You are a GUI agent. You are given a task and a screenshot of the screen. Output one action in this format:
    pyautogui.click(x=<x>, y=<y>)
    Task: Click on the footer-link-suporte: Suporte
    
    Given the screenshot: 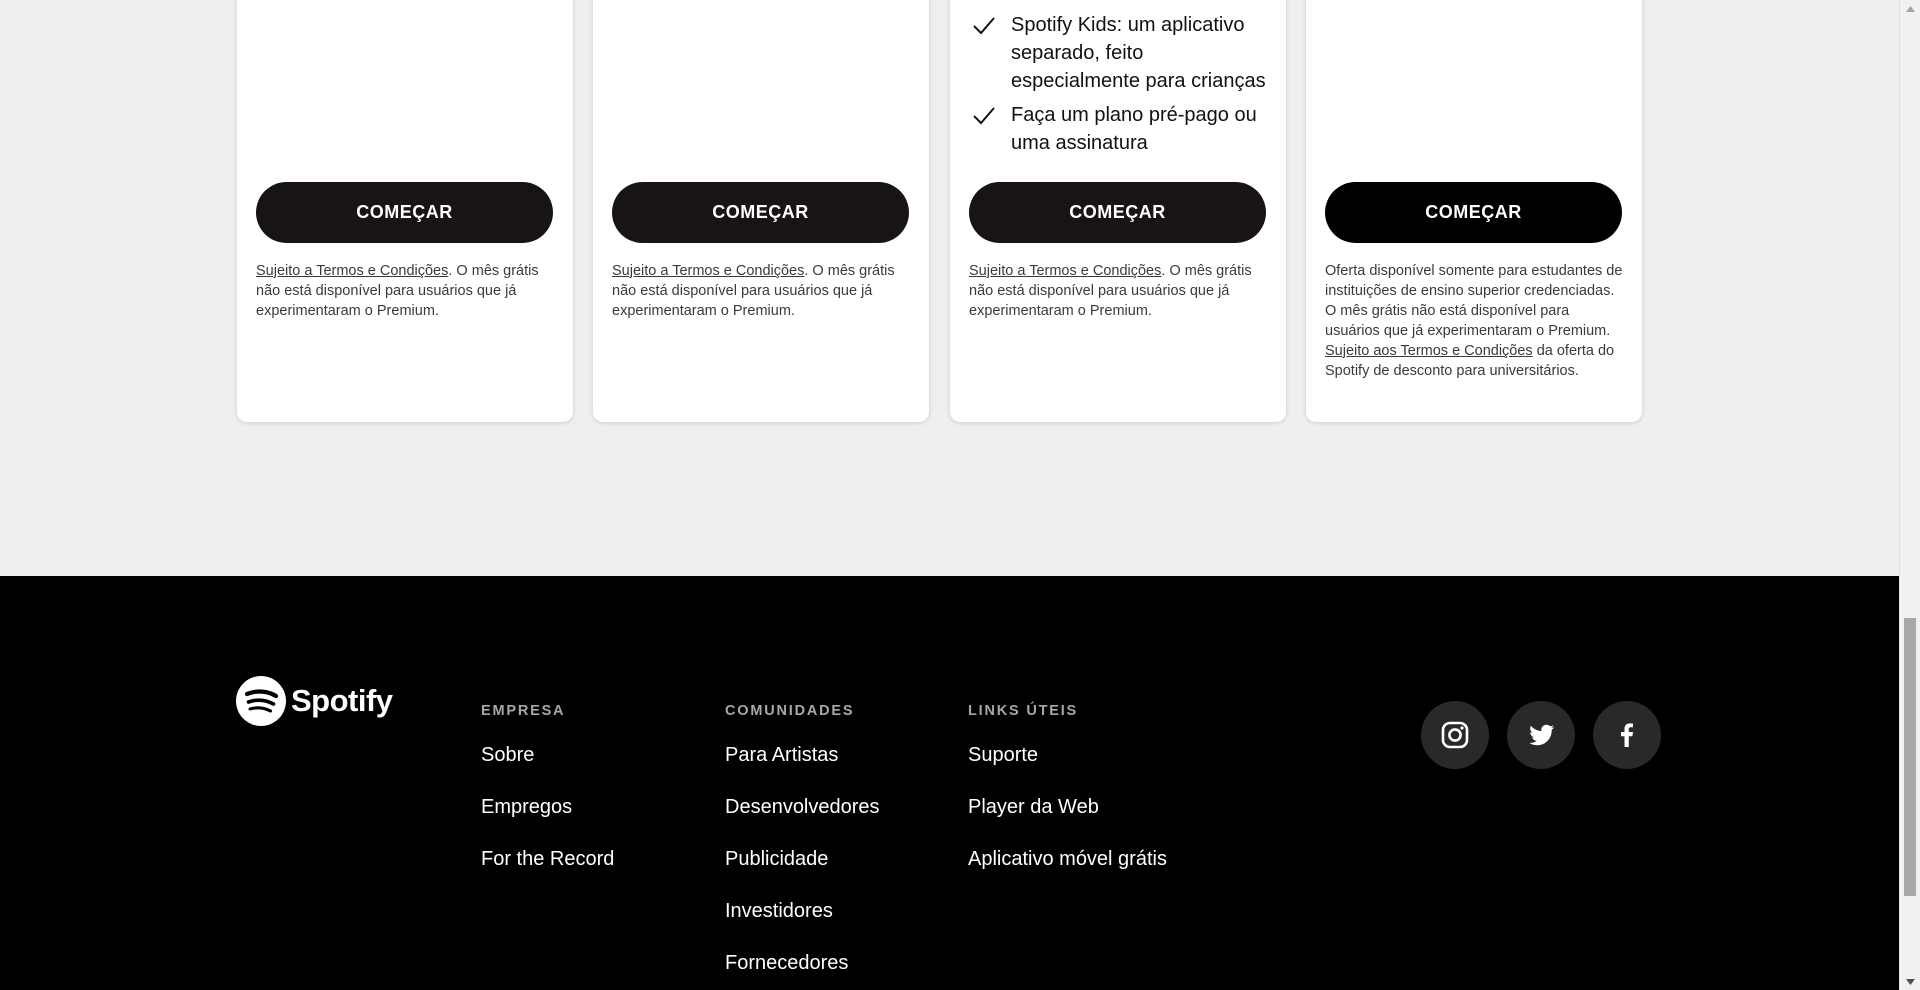 What is the action you would take?
    pyautogui.click(x=1003, y=755)
    